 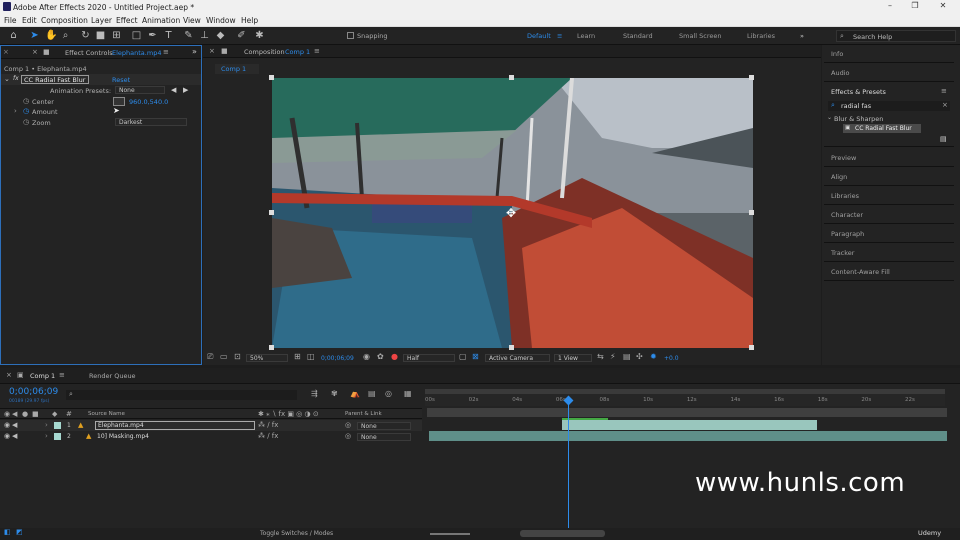 What do you see at coordinates (394, 356) in the screenshot?
I see `channel-icon: ●` at bounding box center [394, 356].